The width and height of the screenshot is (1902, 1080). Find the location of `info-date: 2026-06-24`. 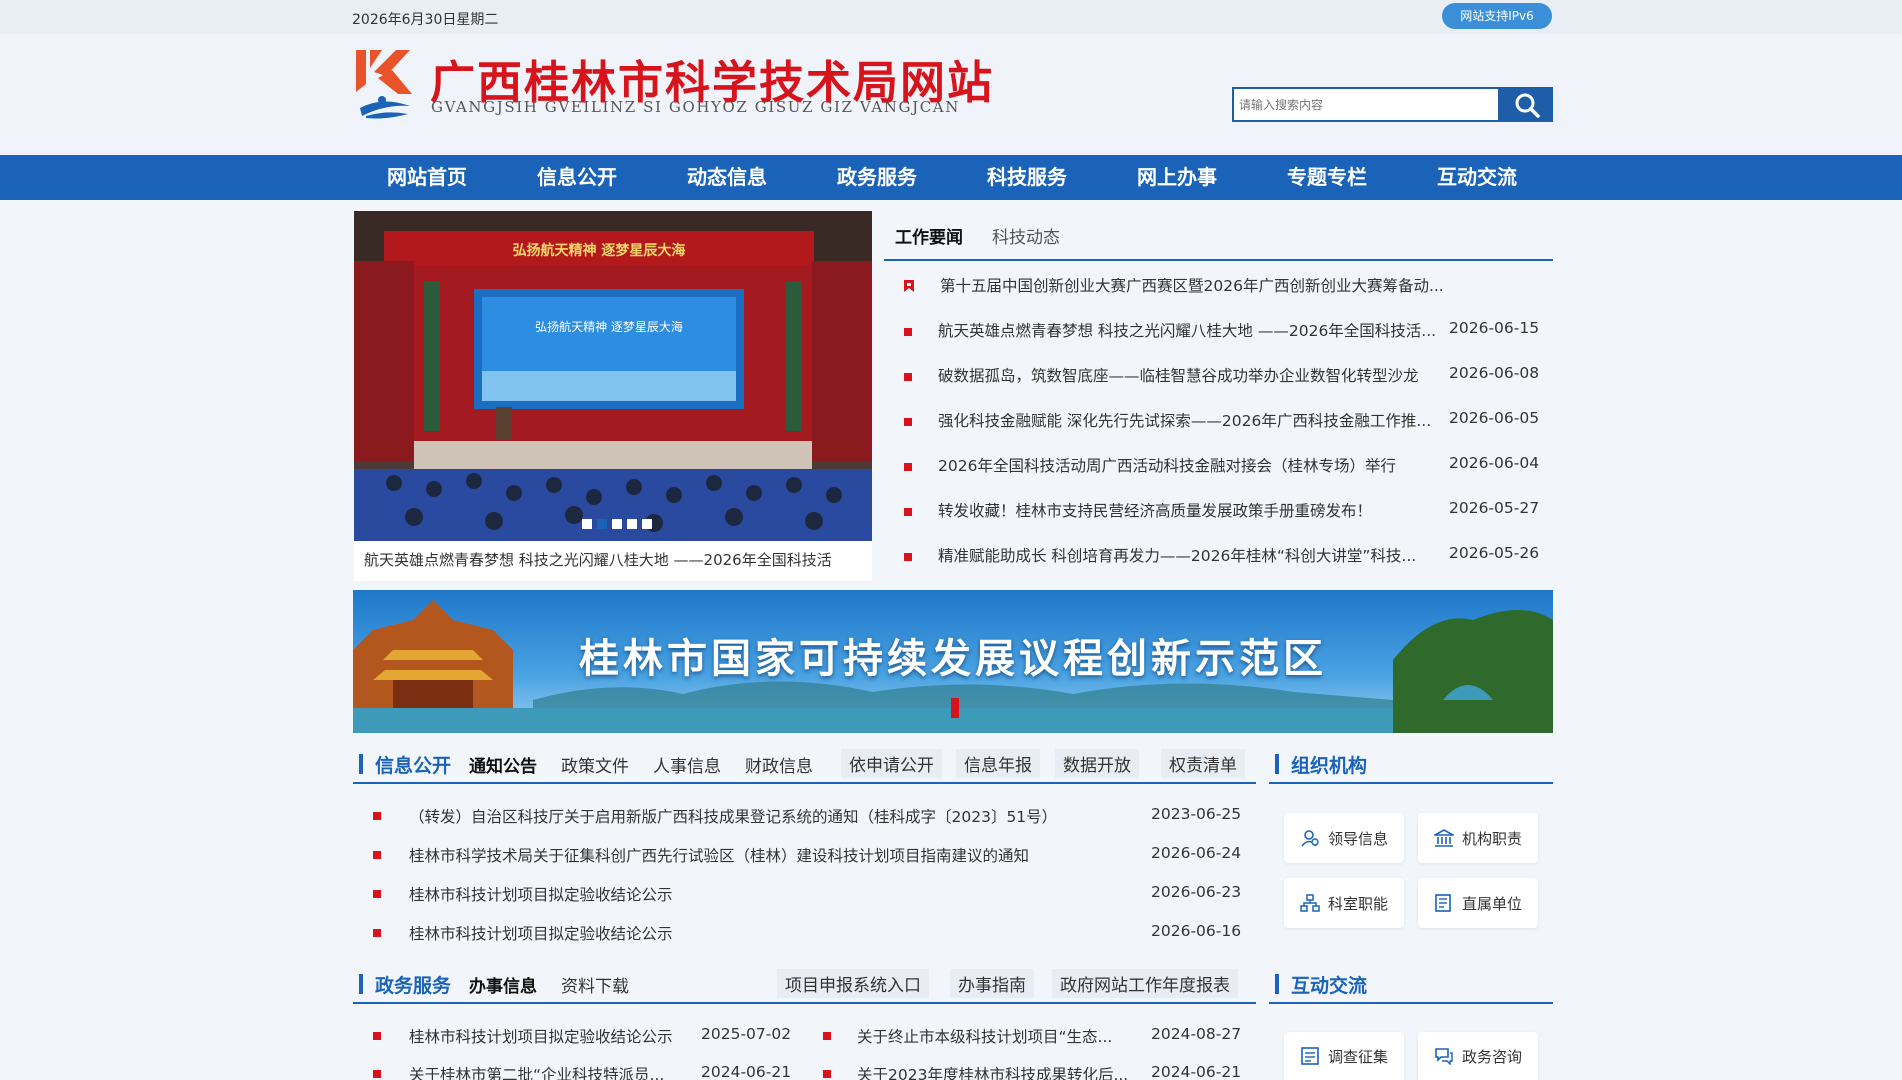

info-date: 2026-06-24 is located at coordinates (1196, 853).